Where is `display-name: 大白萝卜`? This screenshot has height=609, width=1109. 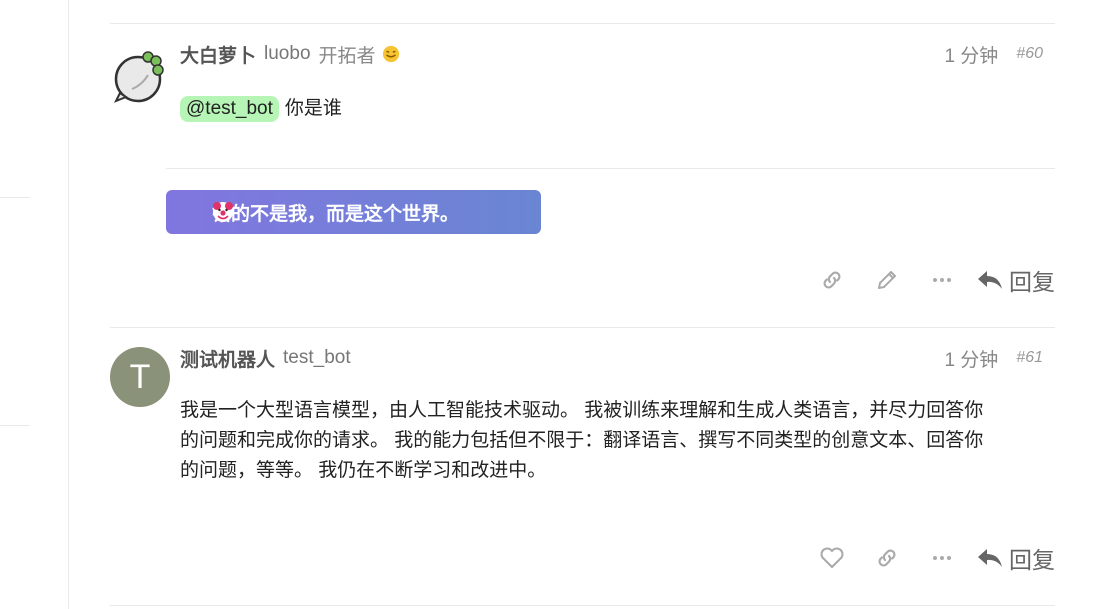
display-name: 大白萝卜 is located at coordinates (218, 54).